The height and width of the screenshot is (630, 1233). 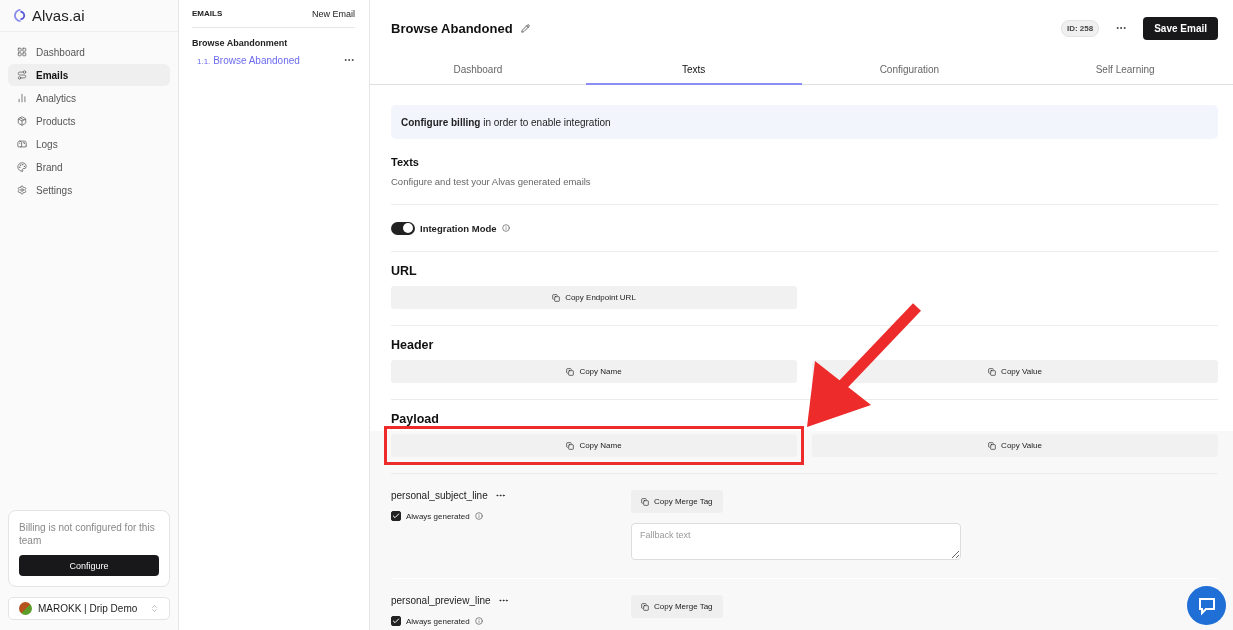 What do you see at coordinates (478, 70) in the screenshot?
I see `tab: Dashboard` at bounding box center [478, 70].